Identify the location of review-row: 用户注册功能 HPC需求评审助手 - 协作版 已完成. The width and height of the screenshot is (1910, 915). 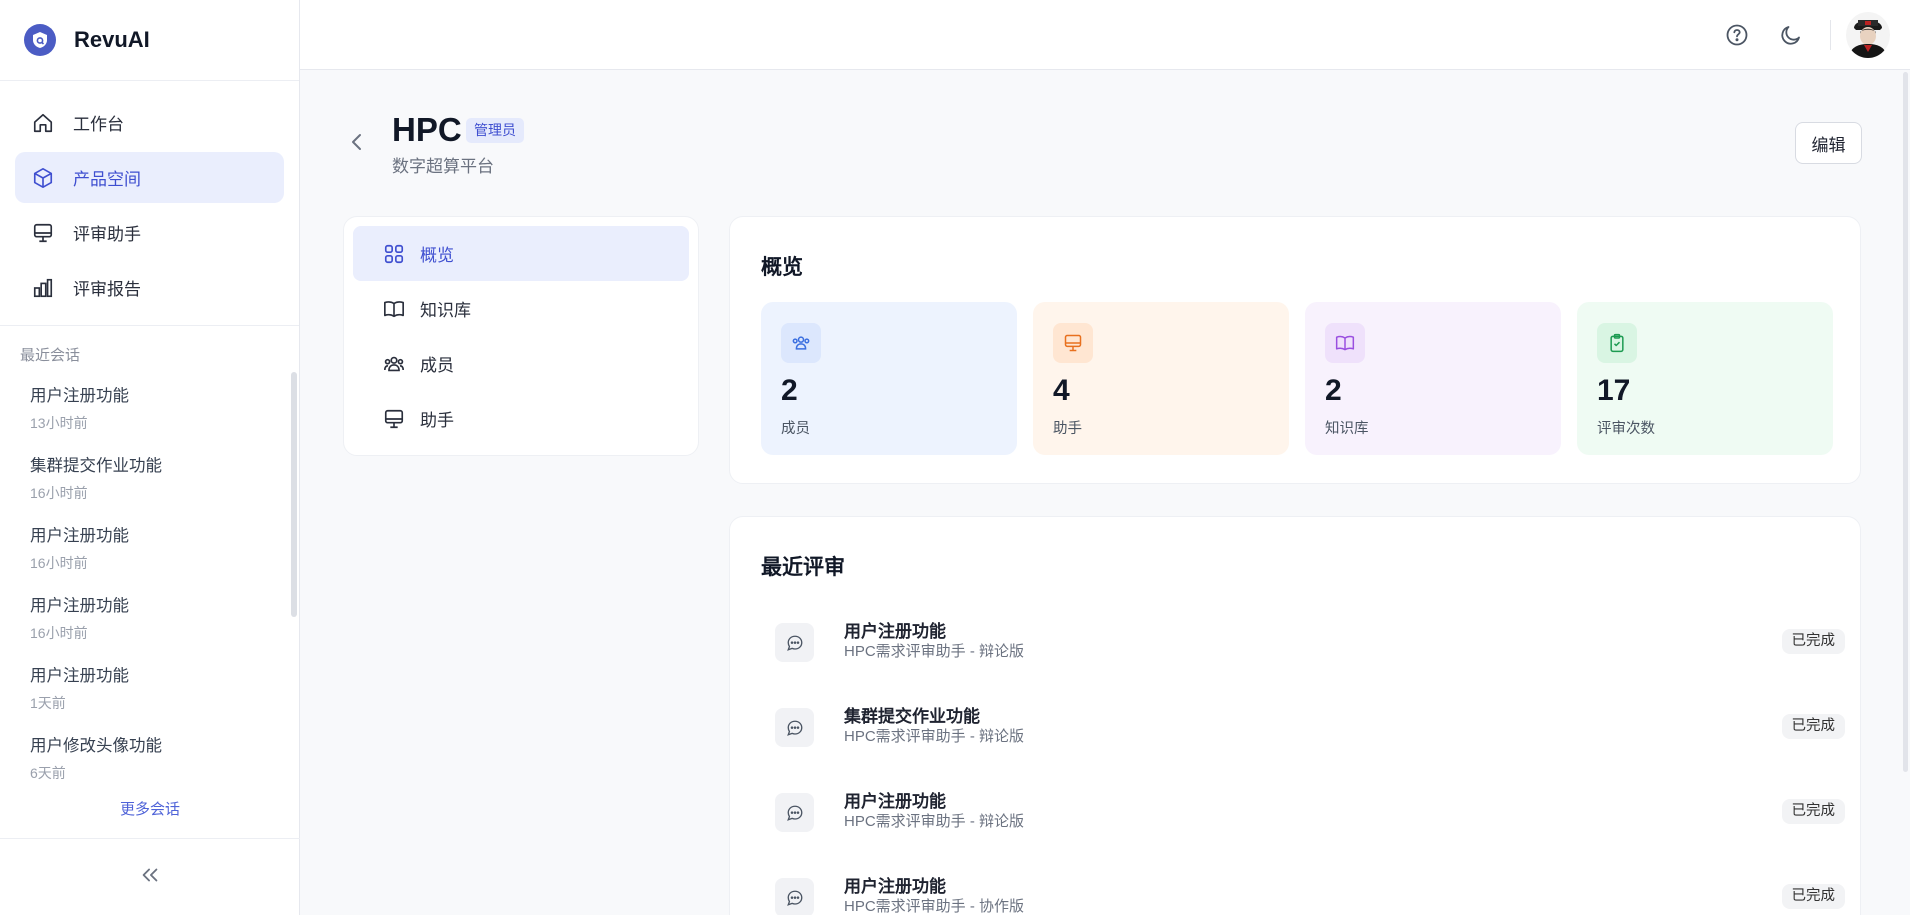
(1310, 892).